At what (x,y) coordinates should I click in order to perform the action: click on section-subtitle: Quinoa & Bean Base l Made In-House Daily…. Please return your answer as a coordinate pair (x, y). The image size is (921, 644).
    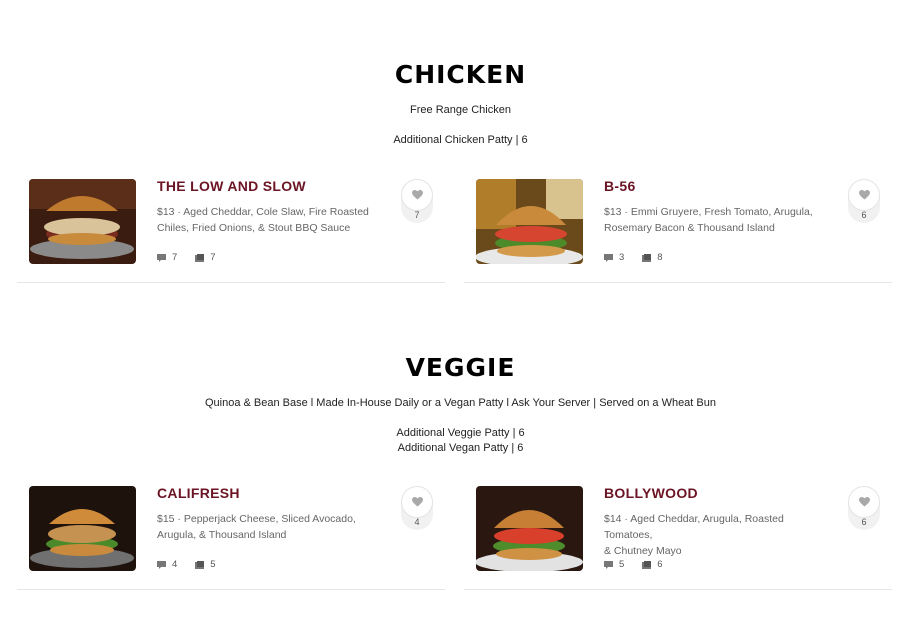
    Looking at the image, I should click on (460, 403).